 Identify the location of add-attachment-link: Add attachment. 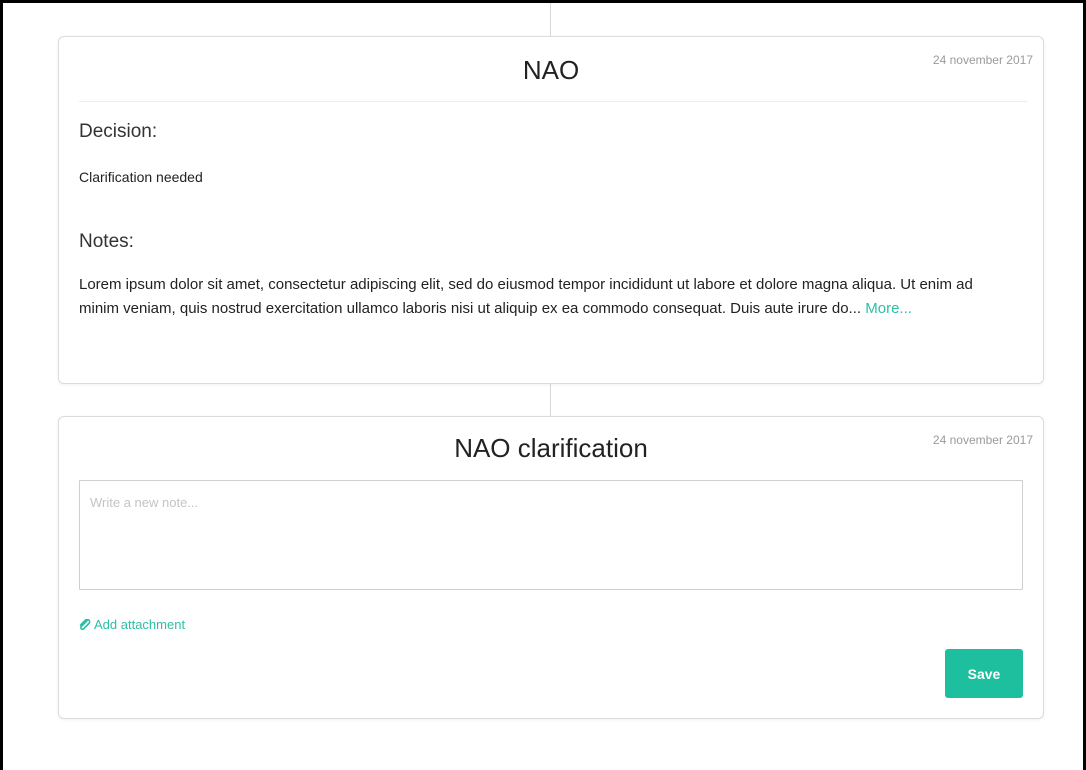
(132, 624).